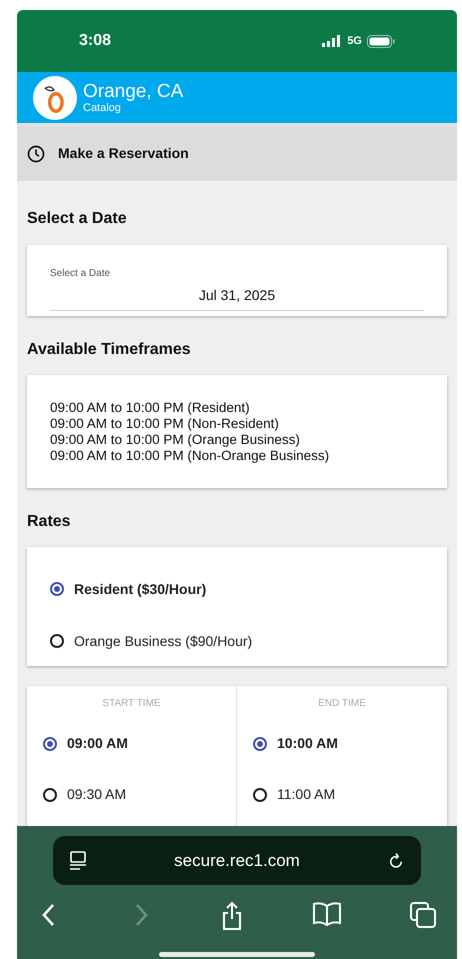 This screenshot has height=959, width=462. What do you see at coordinates (150, 408) in the screenshot?
I see `timeframe-text: 09:00 AM to 10:00 PM (Resident)` at bounding box center [150, 408].